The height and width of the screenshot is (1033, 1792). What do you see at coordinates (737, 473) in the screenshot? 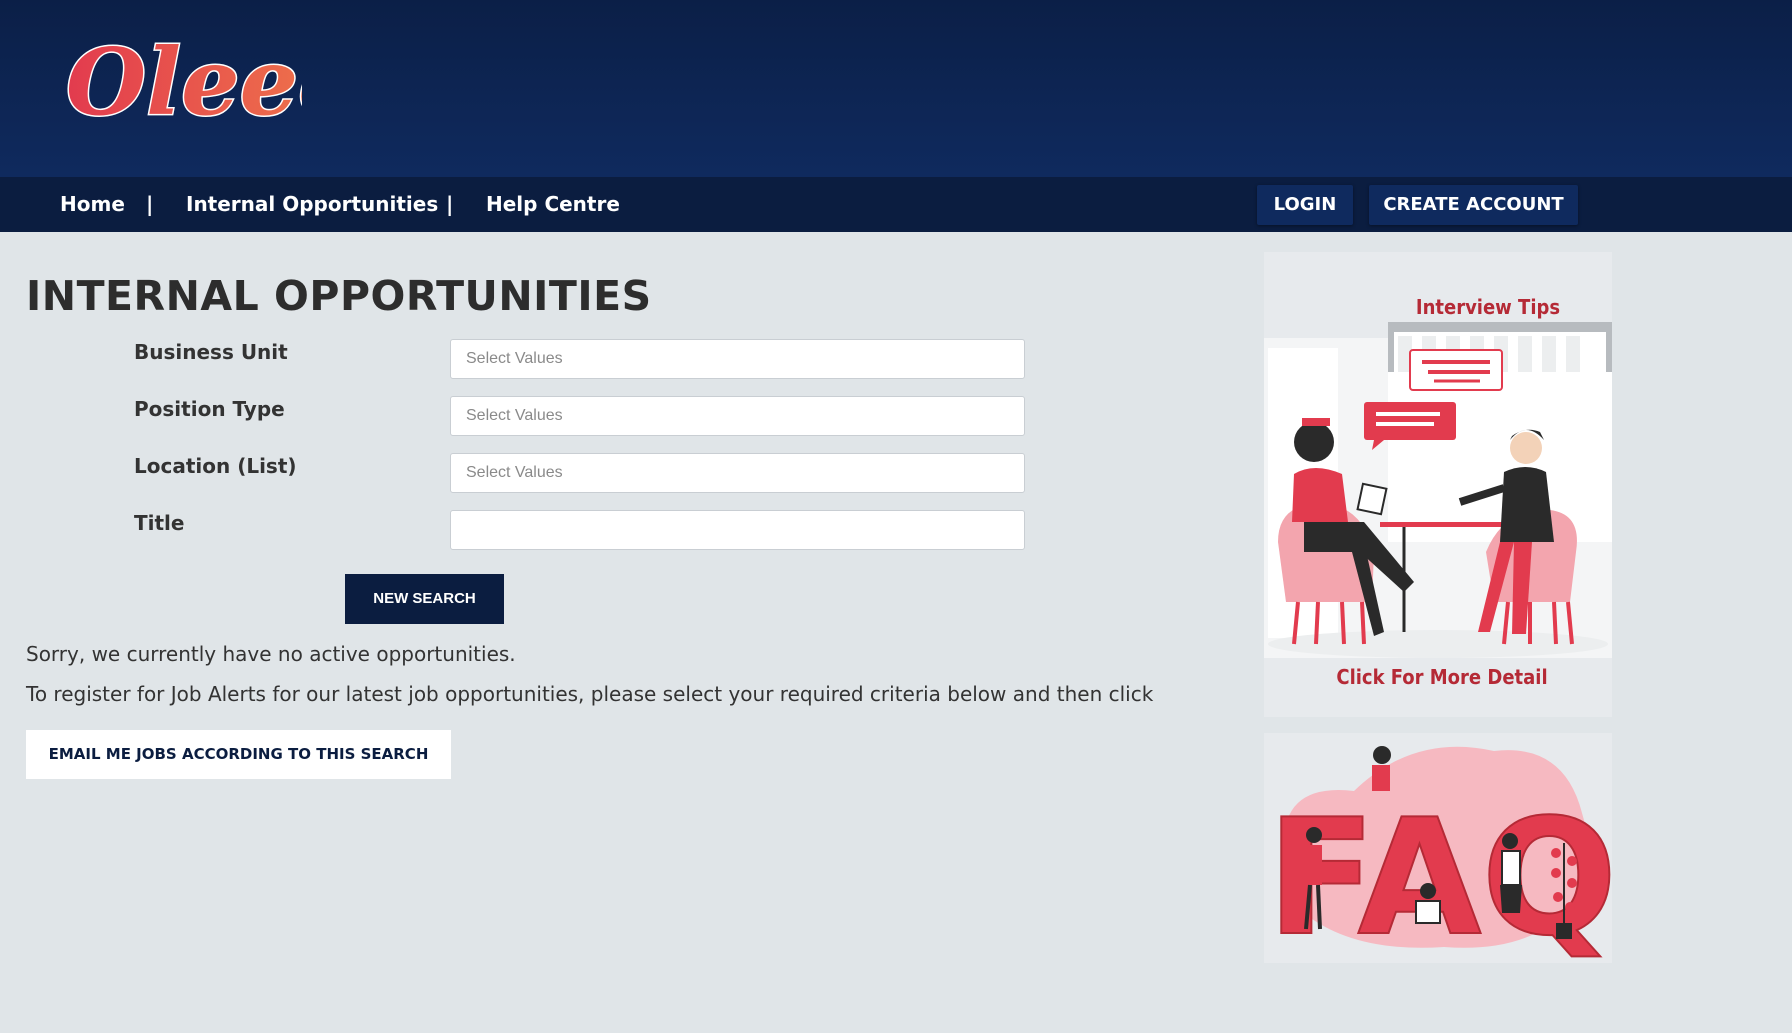
I see `location-list-select` at bounding box center [737, 473].